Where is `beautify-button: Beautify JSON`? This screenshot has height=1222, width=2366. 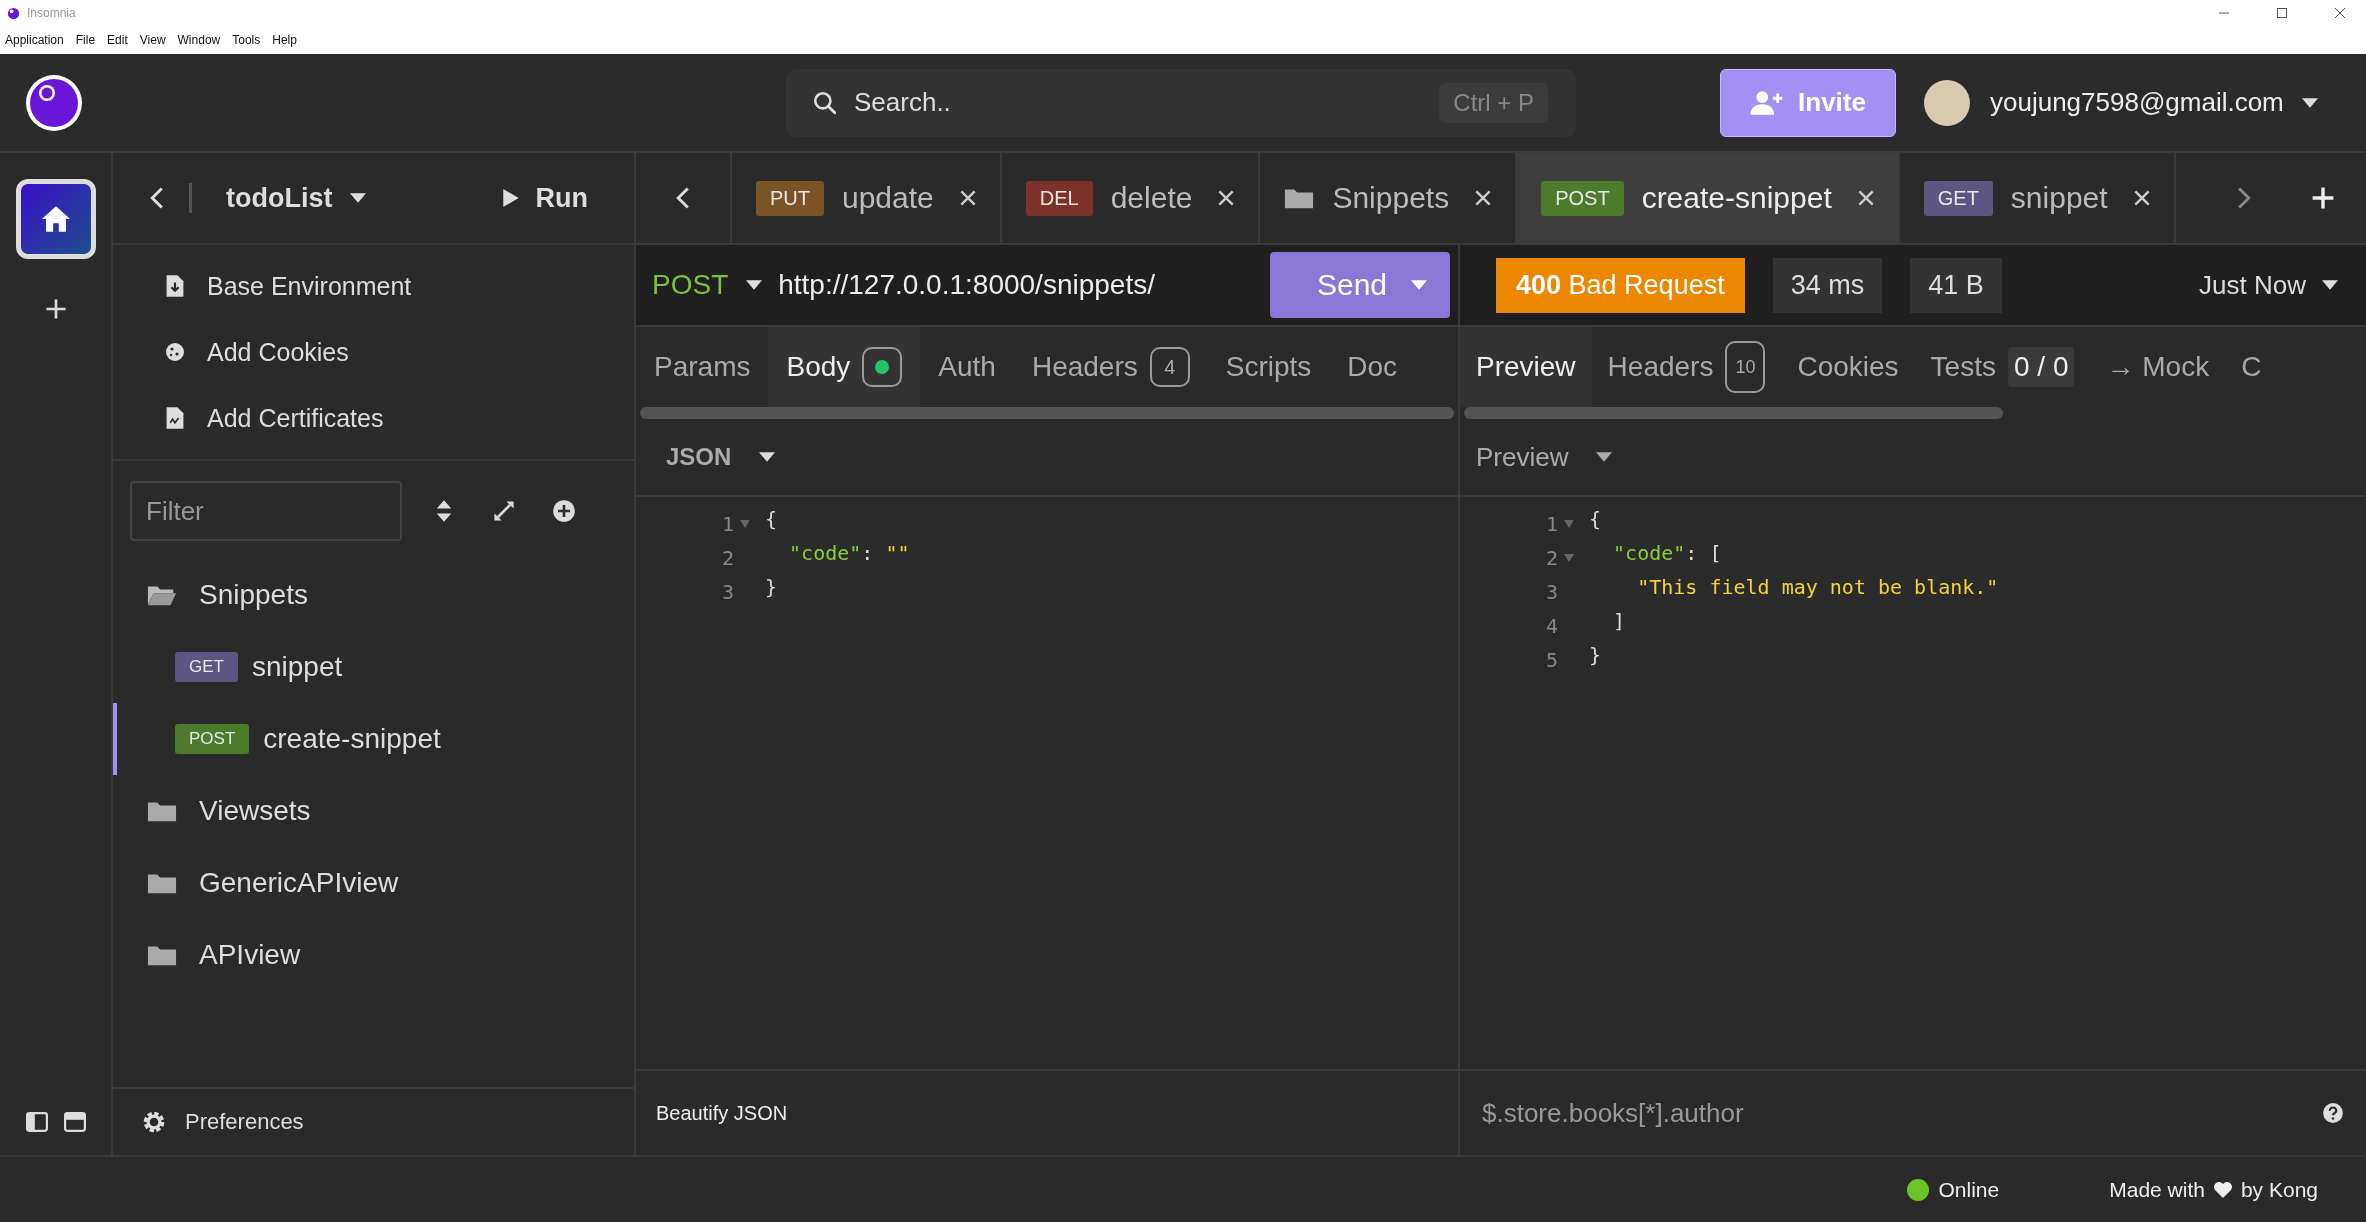 beautify-button: Beautify JSON is located at coordinates (722, 1113).